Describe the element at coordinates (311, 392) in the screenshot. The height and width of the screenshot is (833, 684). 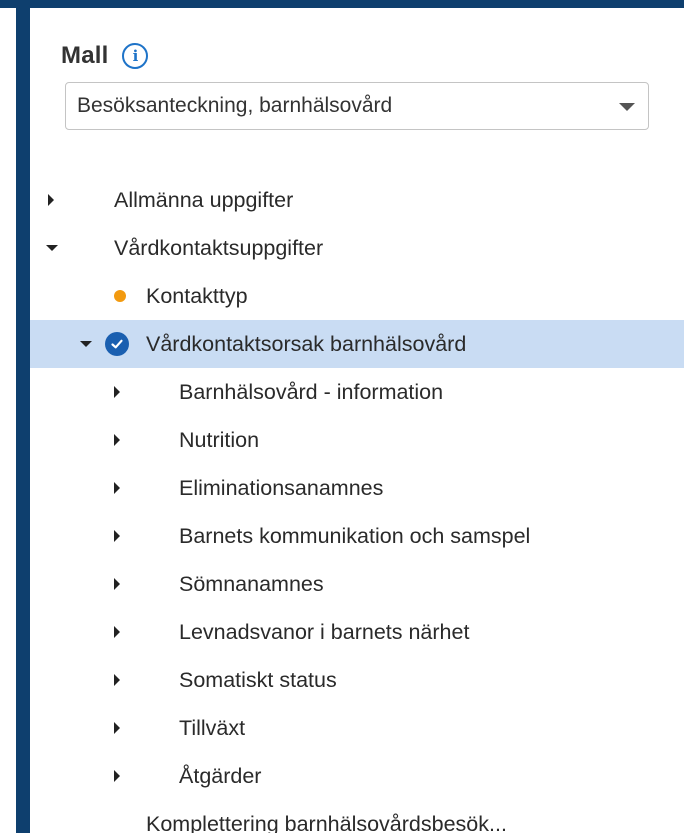
I see `tree-item-label: Barnhälsovård - information` at that location.